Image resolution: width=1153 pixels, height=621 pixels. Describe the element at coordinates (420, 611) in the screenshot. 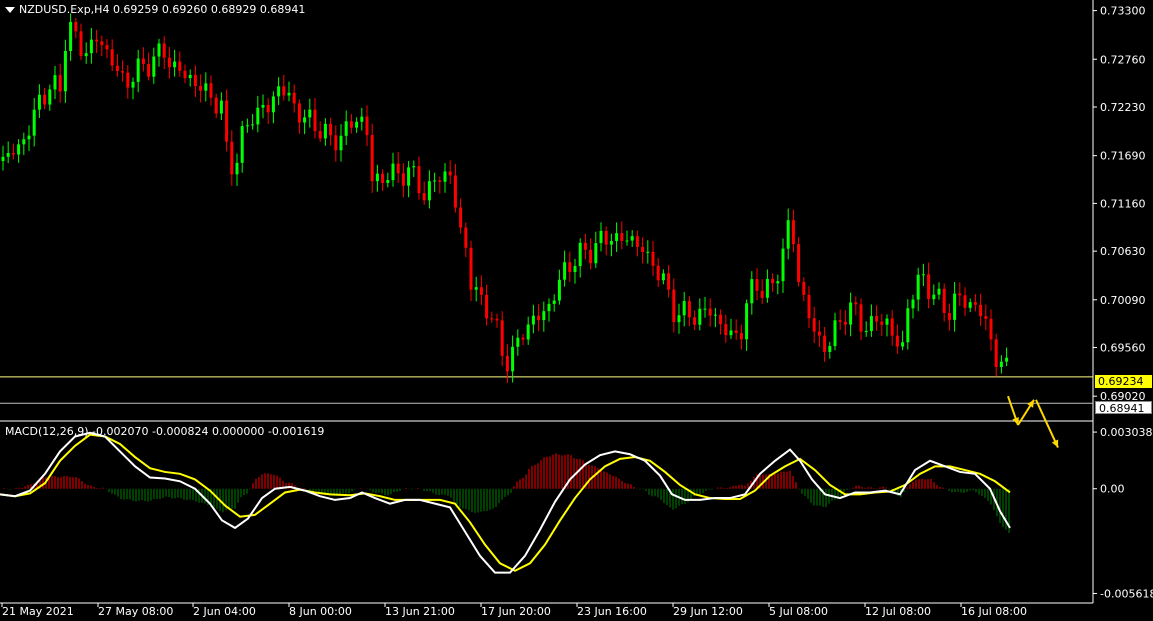

I see `time-tick-label: 13 Jun 21:00` at that location.